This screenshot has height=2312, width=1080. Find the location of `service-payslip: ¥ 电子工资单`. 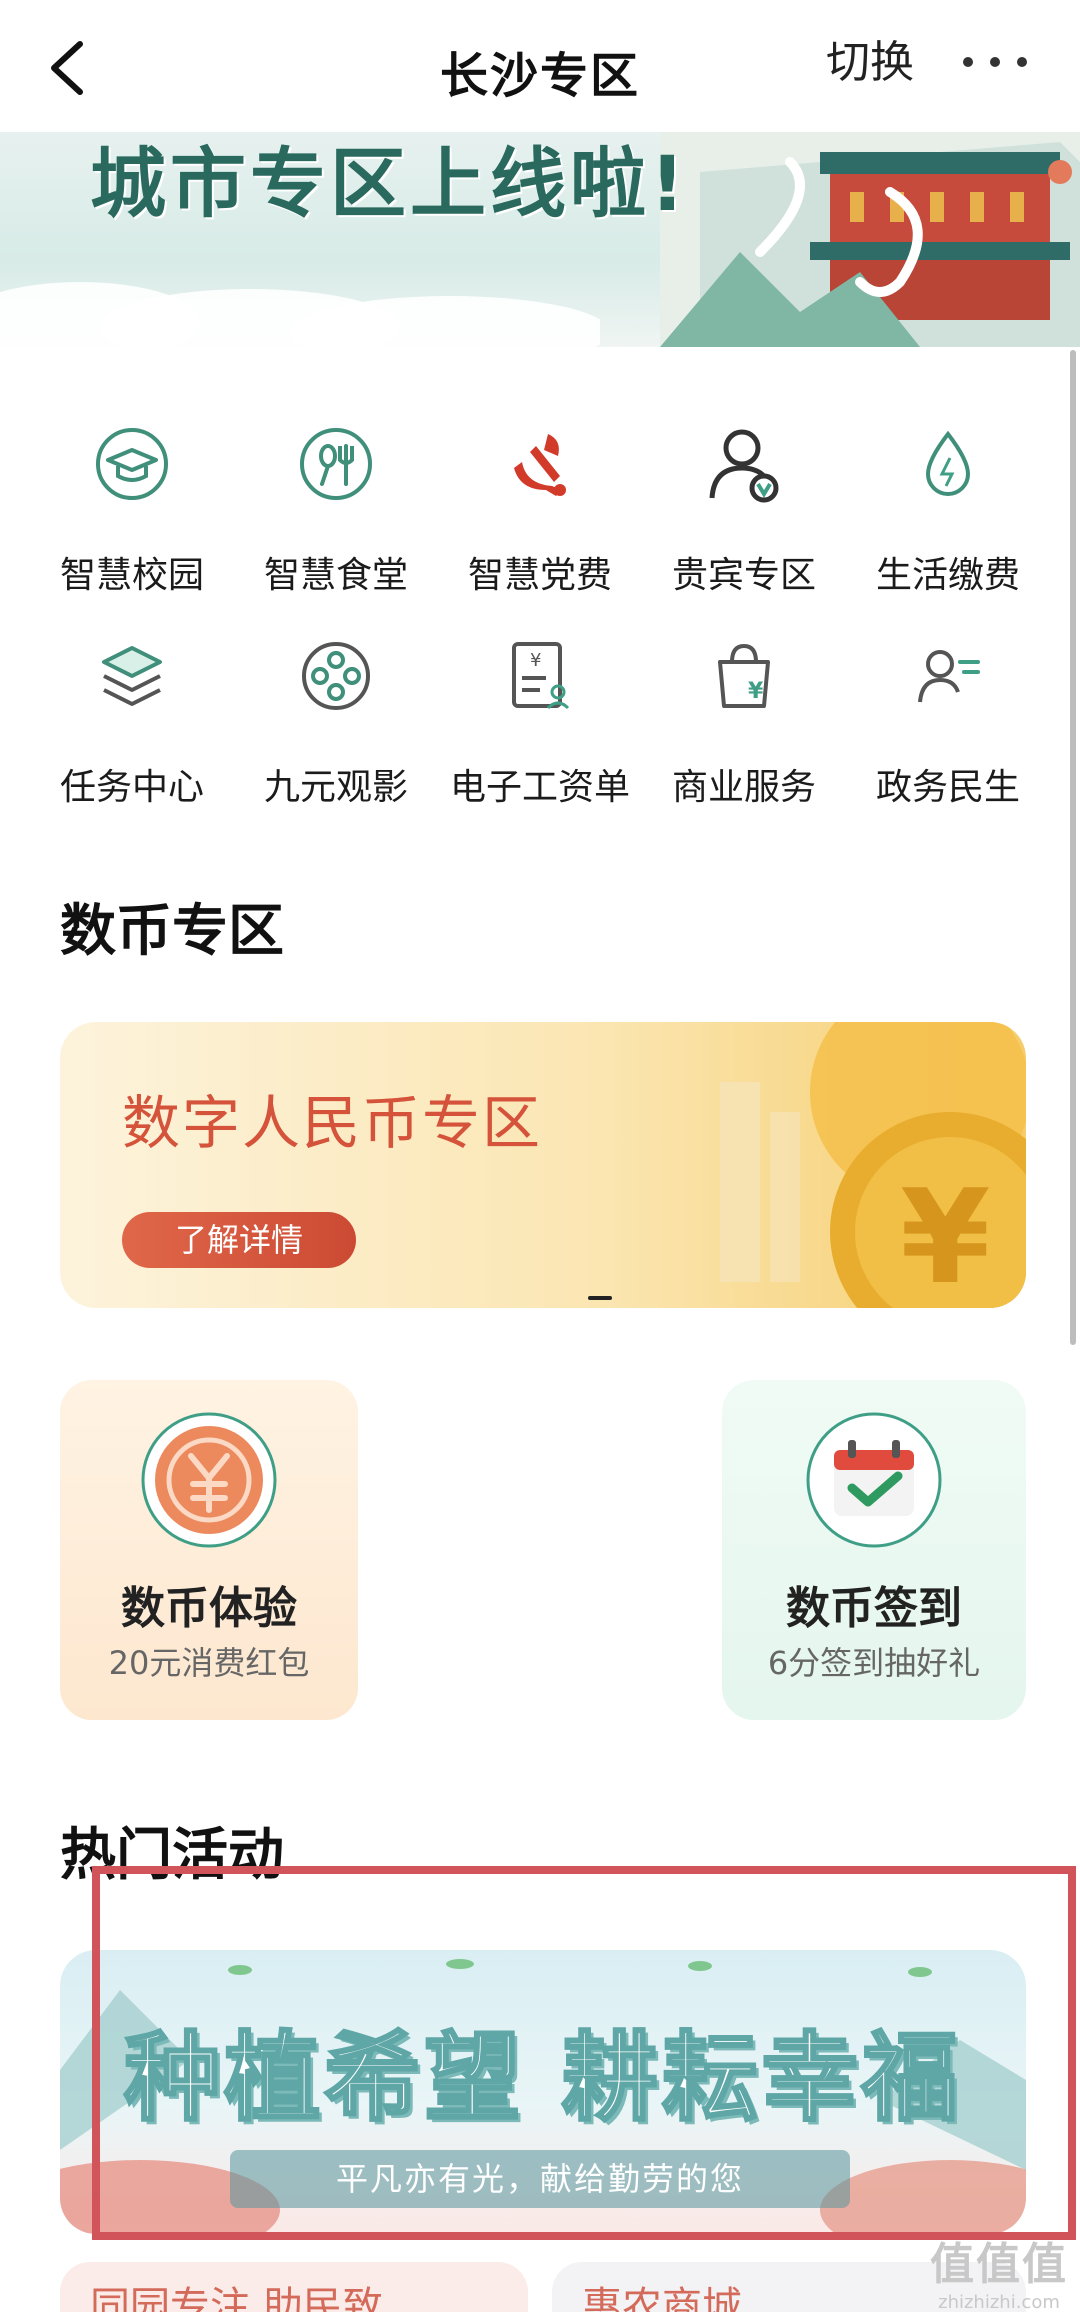

service-payslip: ¥ 电子工资单 is located at coordinates (540, 726).